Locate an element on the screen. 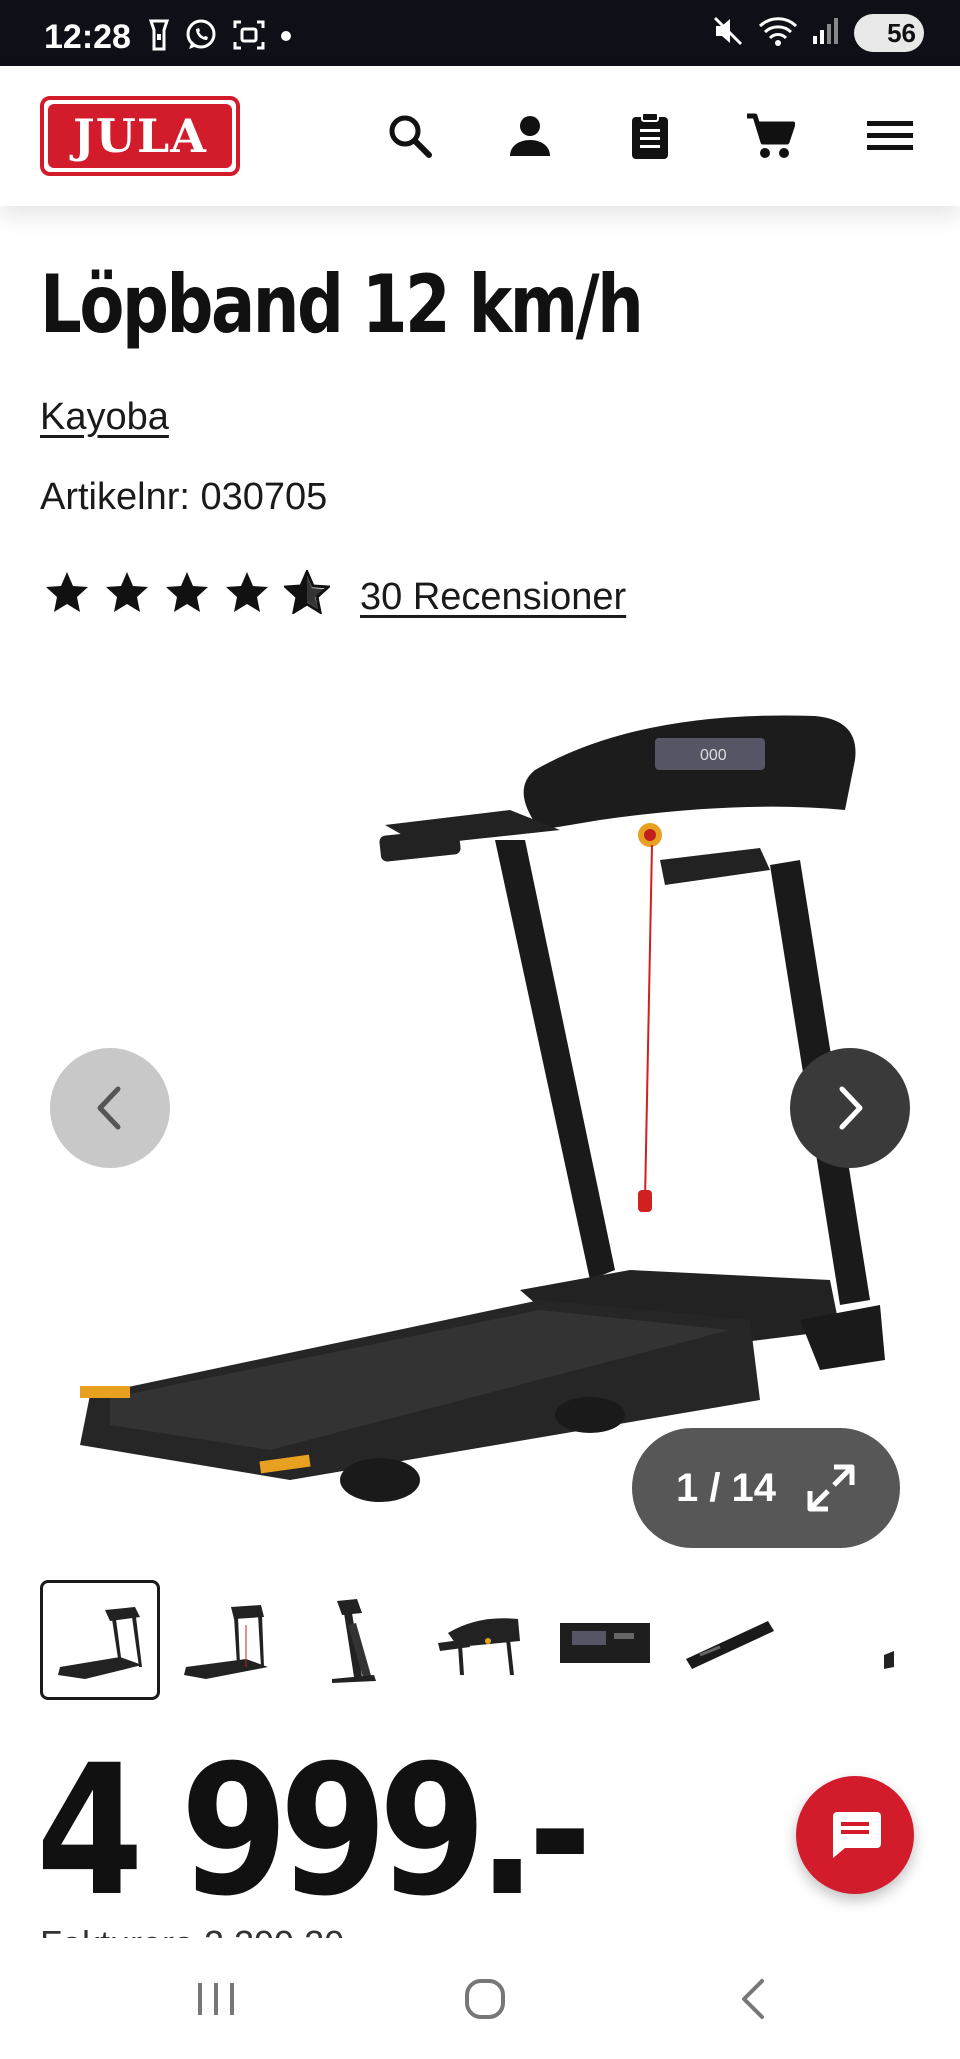 This screenshot has height=2059, width=960. flashlight-icon is located at coordinates (159, 37).